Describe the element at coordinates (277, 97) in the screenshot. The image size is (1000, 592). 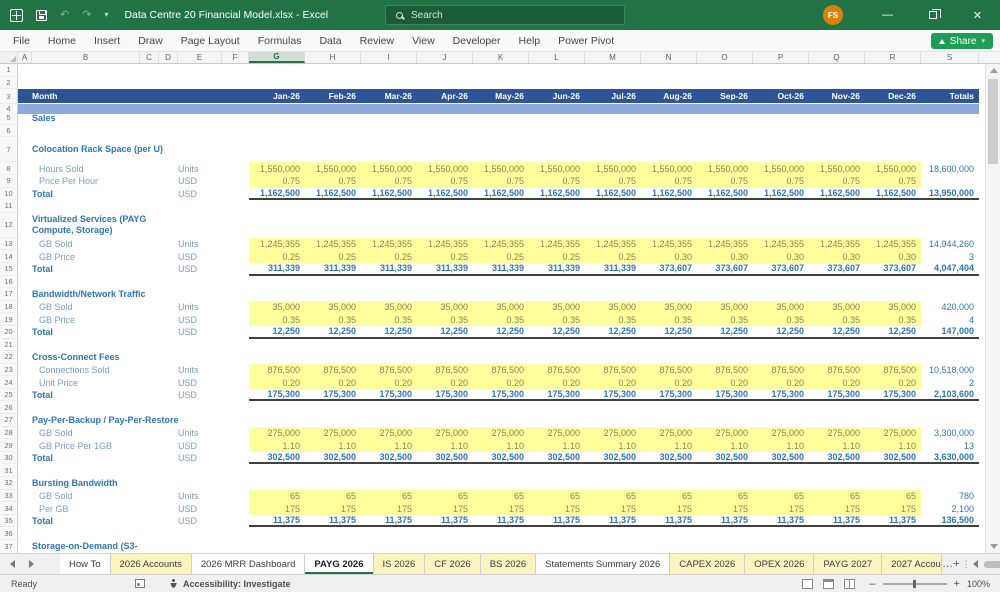
I see `month-header-jan-26: Jan-26` at that location.